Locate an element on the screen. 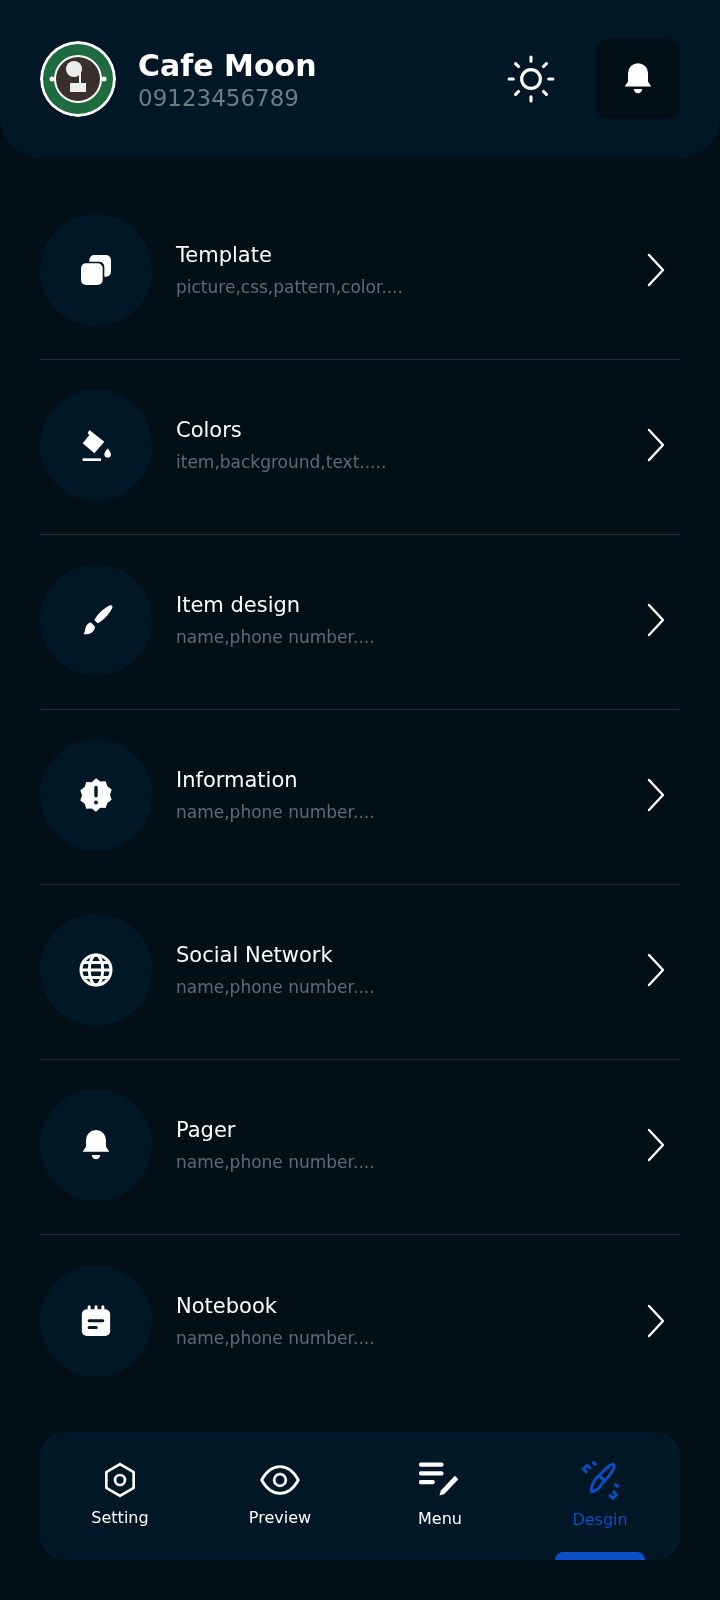  cafe-name: Cafe Moon is located at coordinates (228, 65).